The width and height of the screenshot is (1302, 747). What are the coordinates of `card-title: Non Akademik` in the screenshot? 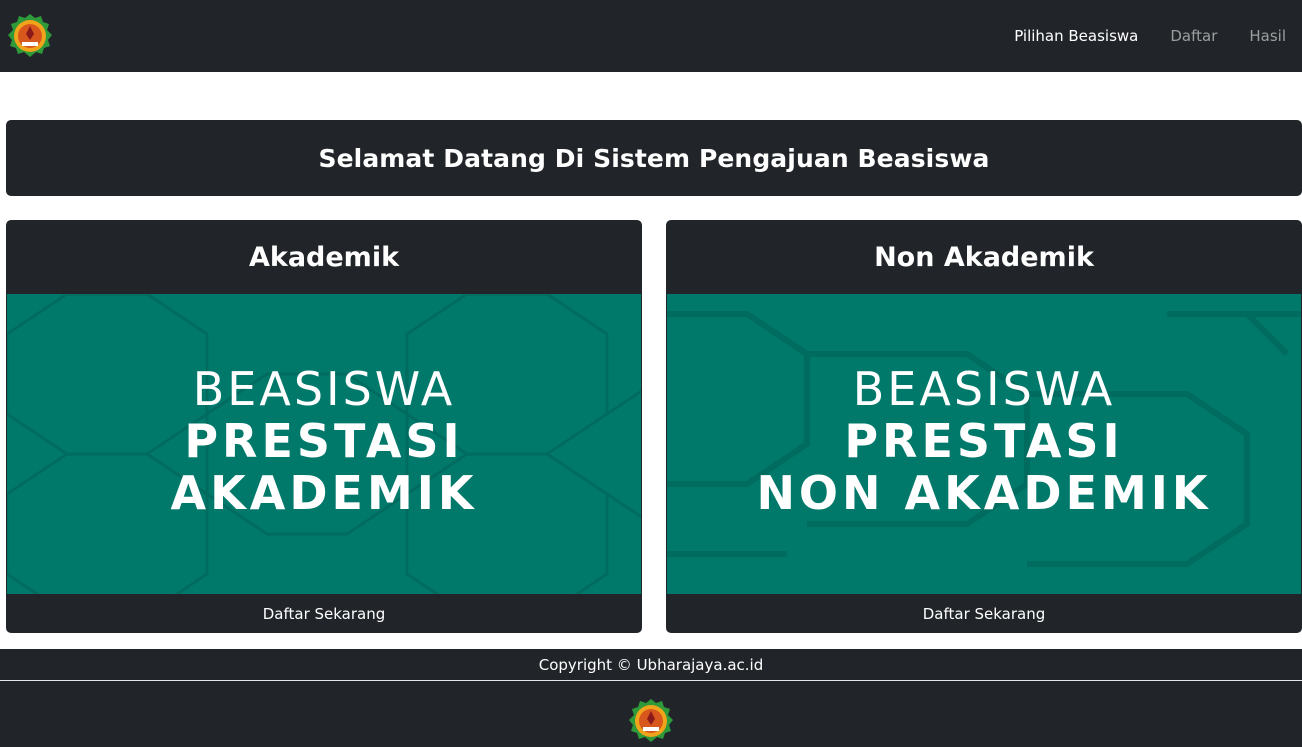 It's located at (984, 257).